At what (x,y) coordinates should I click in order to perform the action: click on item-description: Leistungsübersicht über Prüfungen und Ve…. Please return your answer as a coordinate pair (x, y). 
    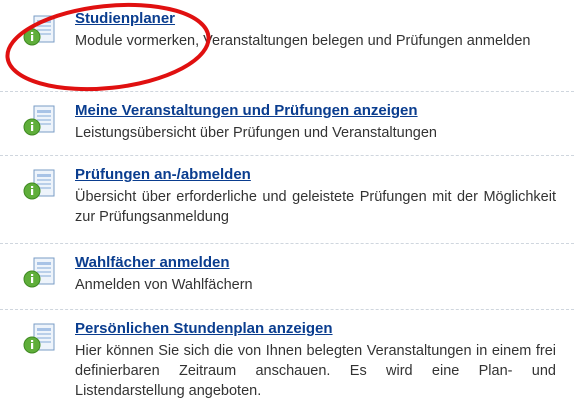
    Looking at the image, I should click on (256, 133).